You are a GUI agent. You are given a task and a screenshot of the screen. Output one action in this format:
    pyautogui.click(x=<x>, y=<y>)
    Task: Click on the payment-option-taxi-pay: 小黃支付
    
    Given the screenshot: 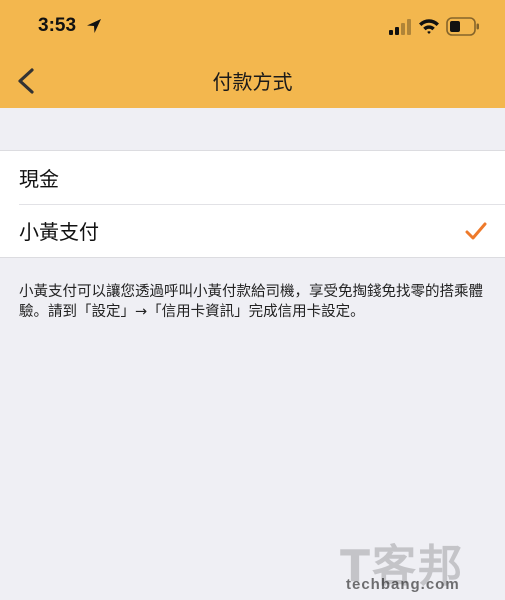 What is the action you would take?
    pyautogui.click(x=252, y=230)
    